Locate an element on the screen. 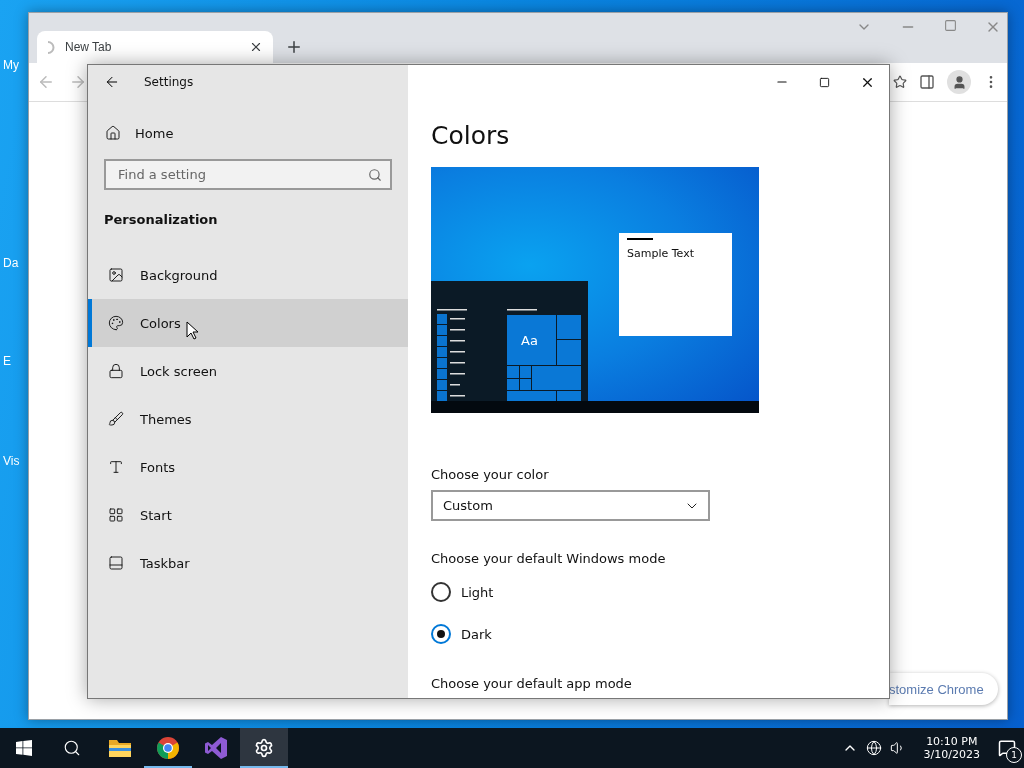 This screenshot has height=768, width=1024. tile-label: Aa is located at coordinates (529, 340).